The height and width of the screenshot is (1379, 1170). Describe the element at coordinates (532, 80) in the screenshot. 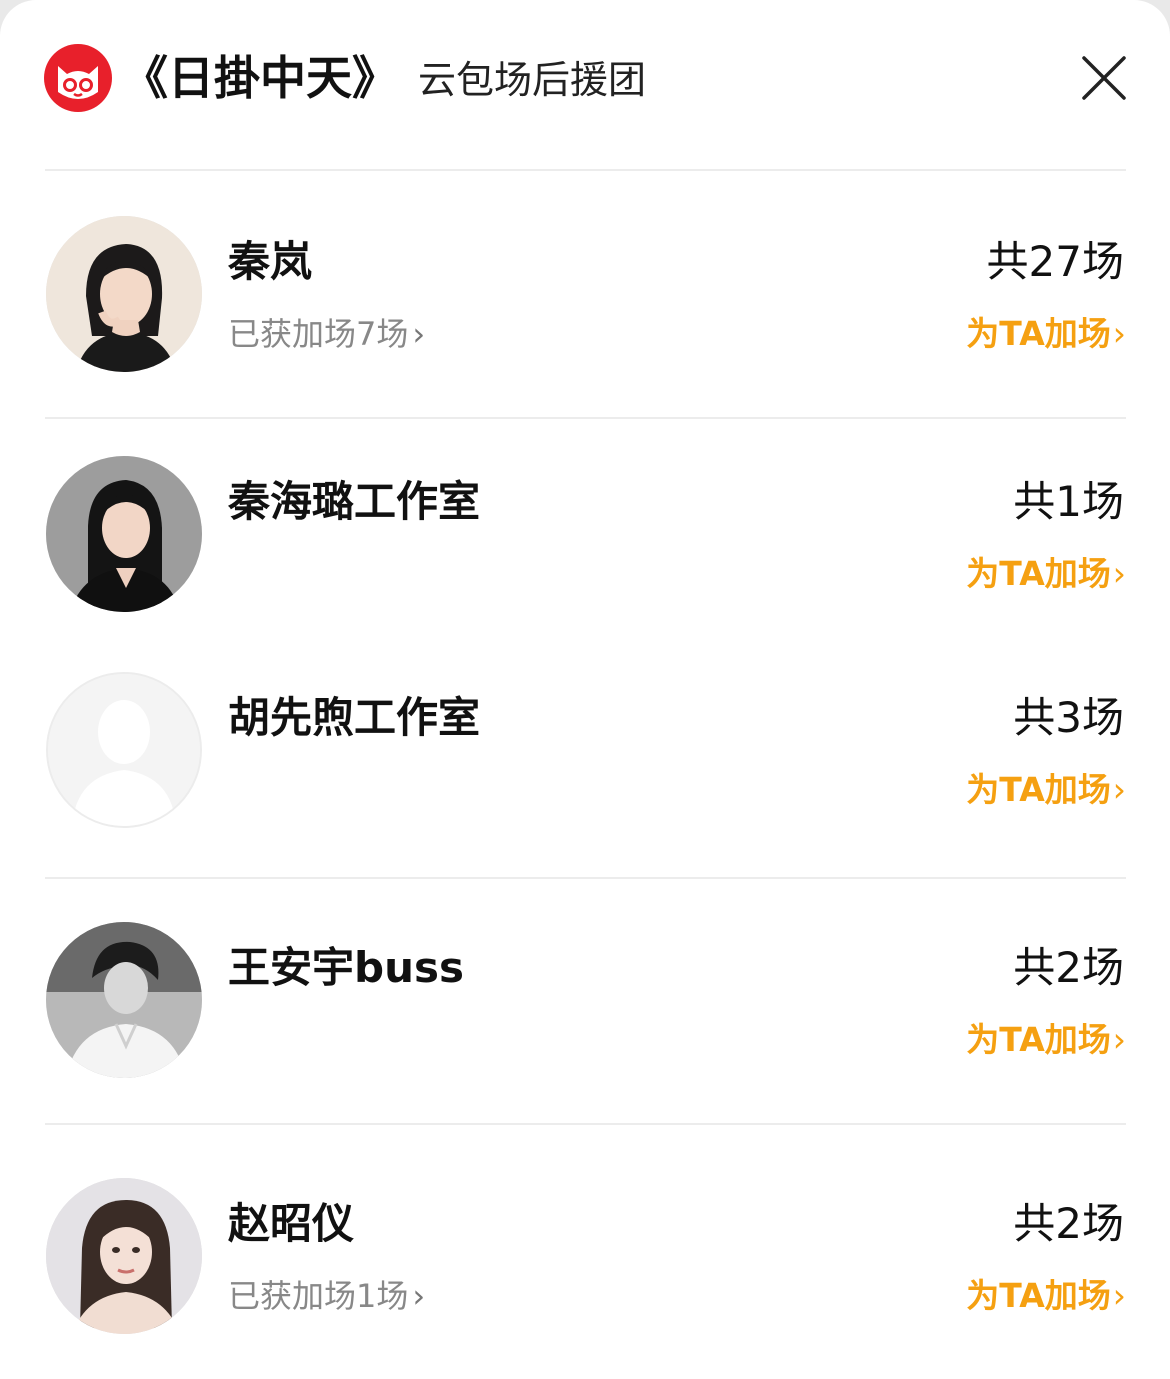

I see `page-subtitle: 云包场后援团` at that location.